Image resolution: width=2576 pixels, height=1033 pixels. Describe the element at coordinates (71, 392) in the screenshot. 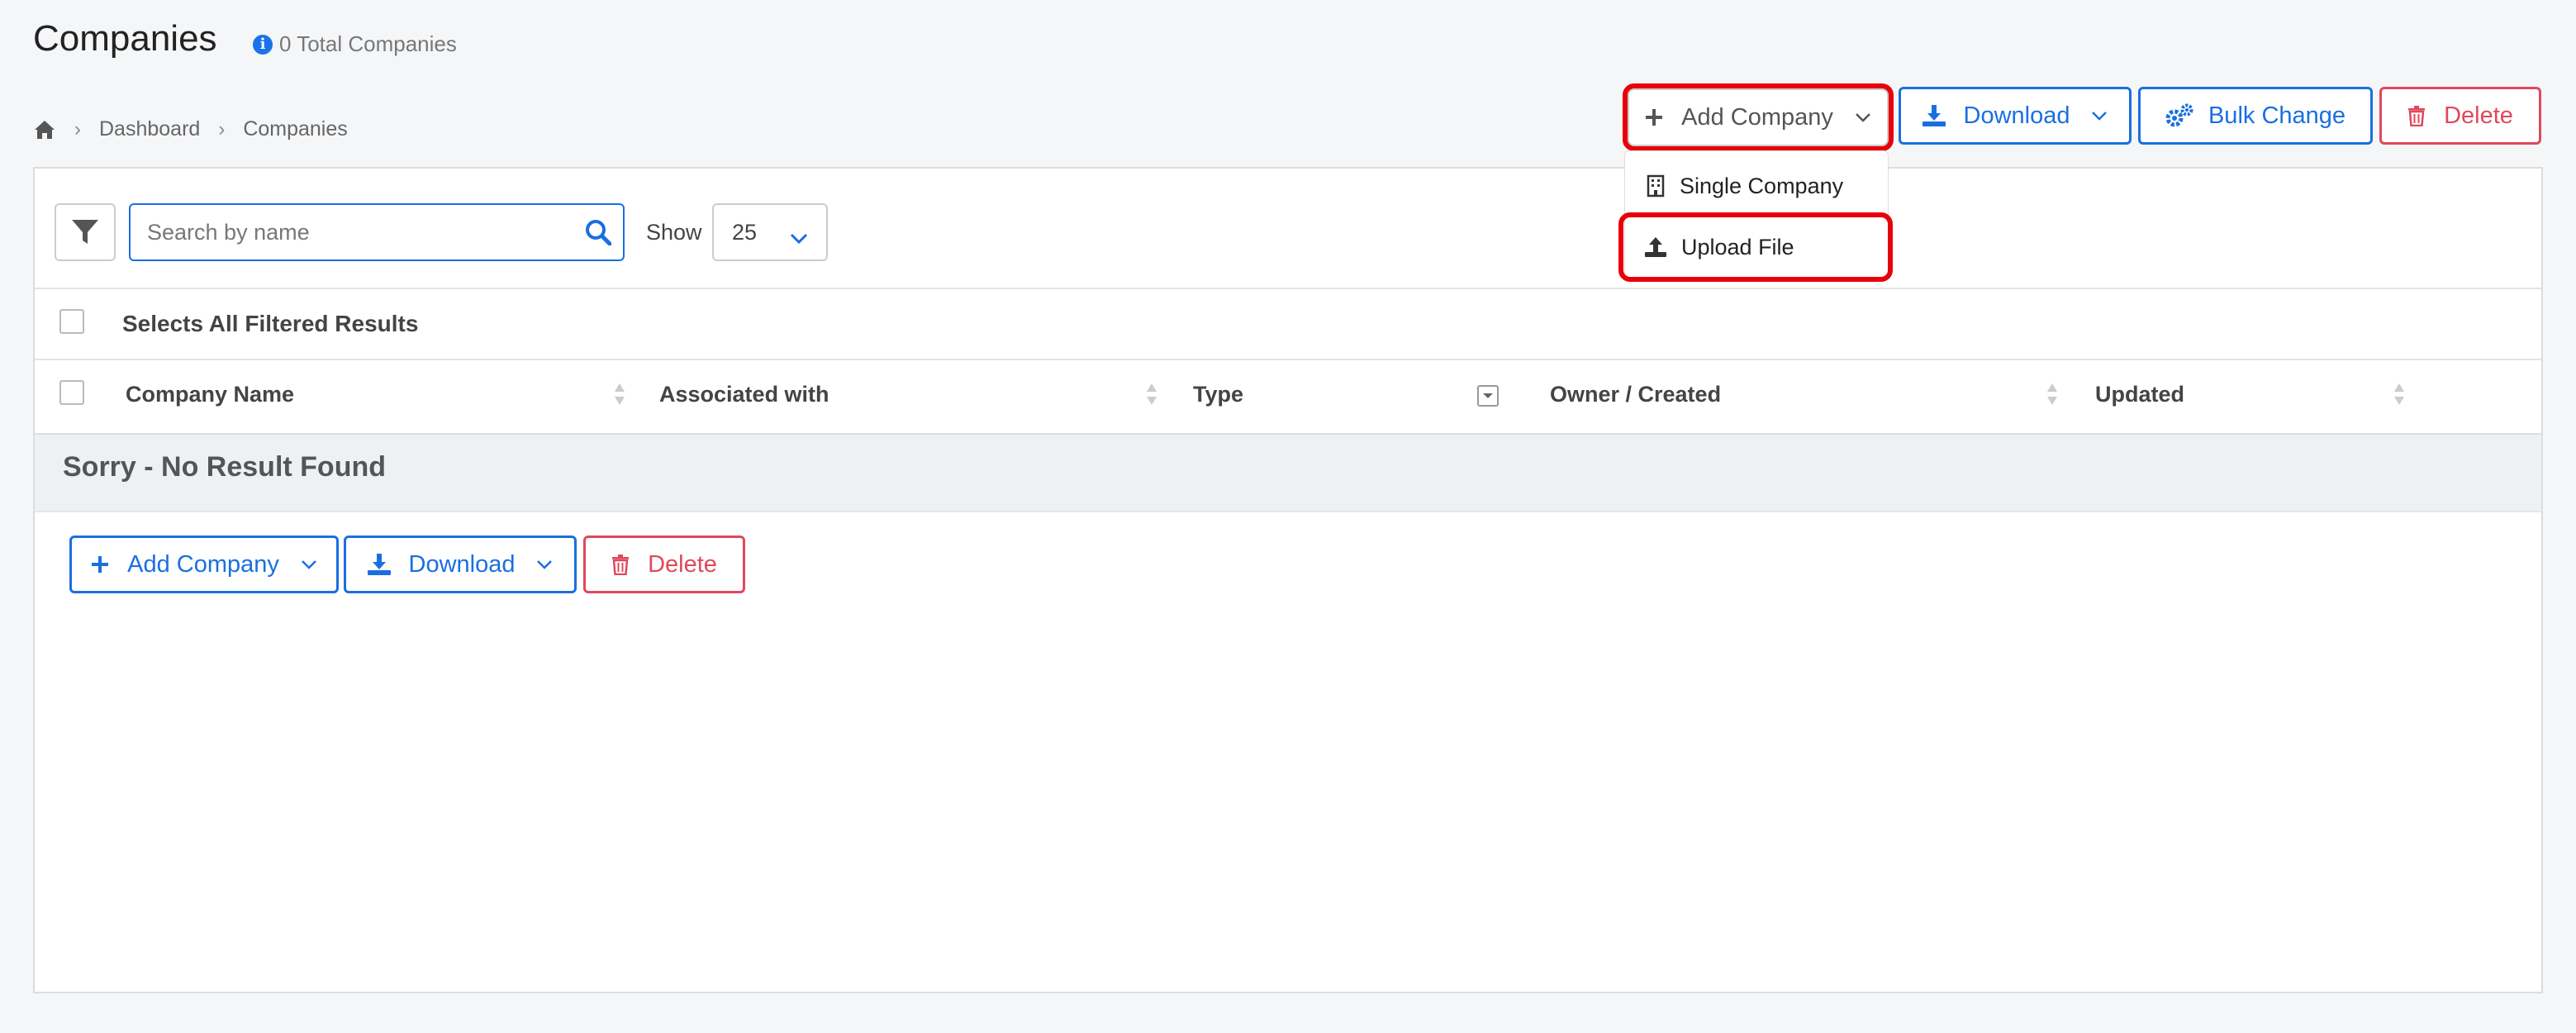

I see `header-checkbox` at that location.